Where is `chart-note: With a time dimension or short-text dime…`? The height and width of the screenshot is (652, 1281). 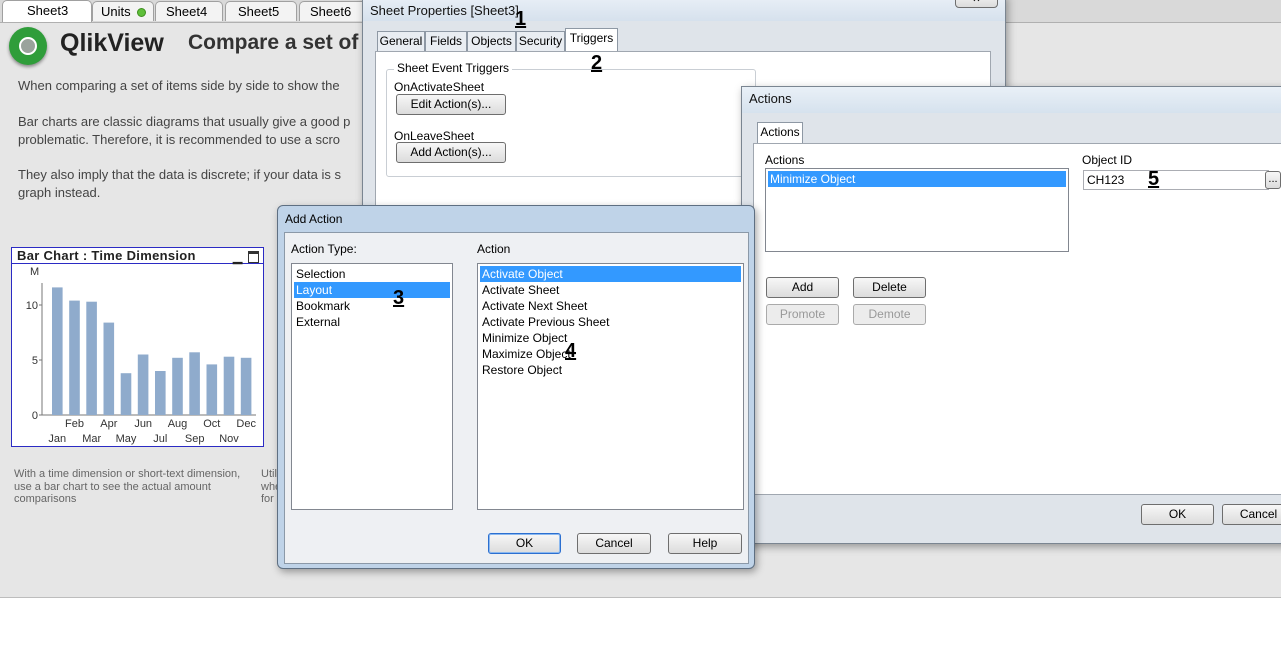 chart-note: With a time dimension or short-text dime… is located at coordinates (127, 487).